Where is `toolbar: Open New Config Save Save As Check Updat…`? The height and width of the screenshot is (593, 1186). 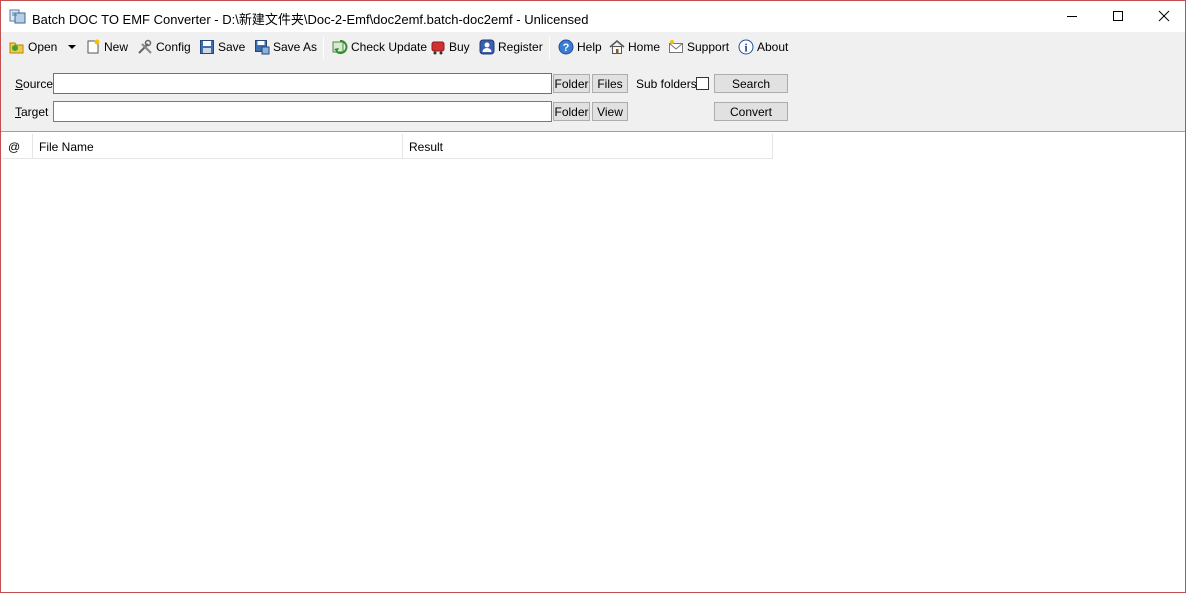 toolbar: Open New Config Save Save As Check Updat… is located at coordinates (593, 47).